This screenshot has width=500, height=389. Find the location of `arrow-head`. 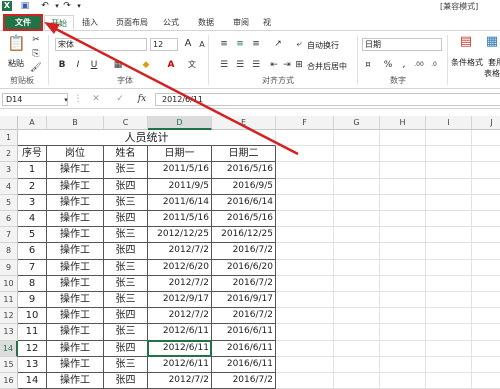

arrow-head is located at coordinates (52, 28).